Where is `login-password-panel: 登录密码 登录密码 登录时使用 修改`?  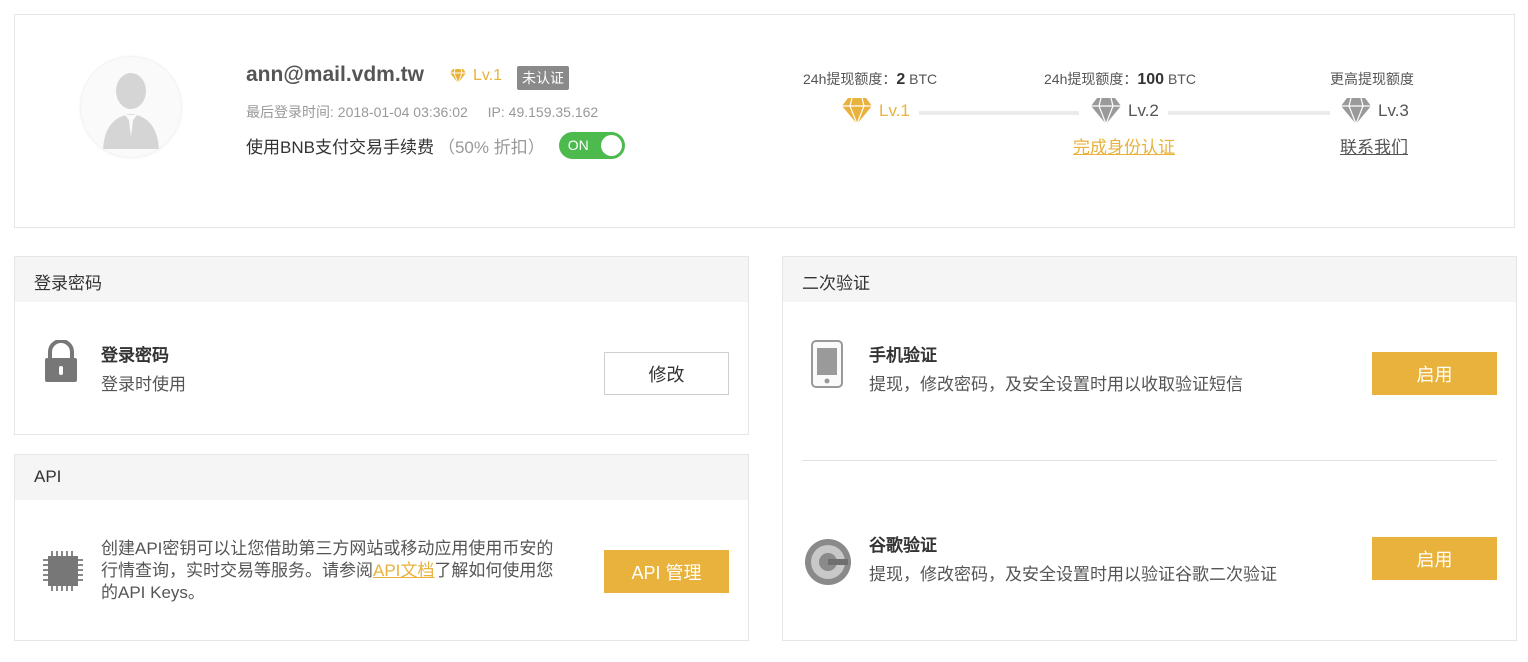
login-password-panel: 登录密码 登录密码 登录时使用 修改 is located at coordinates (381, 345).